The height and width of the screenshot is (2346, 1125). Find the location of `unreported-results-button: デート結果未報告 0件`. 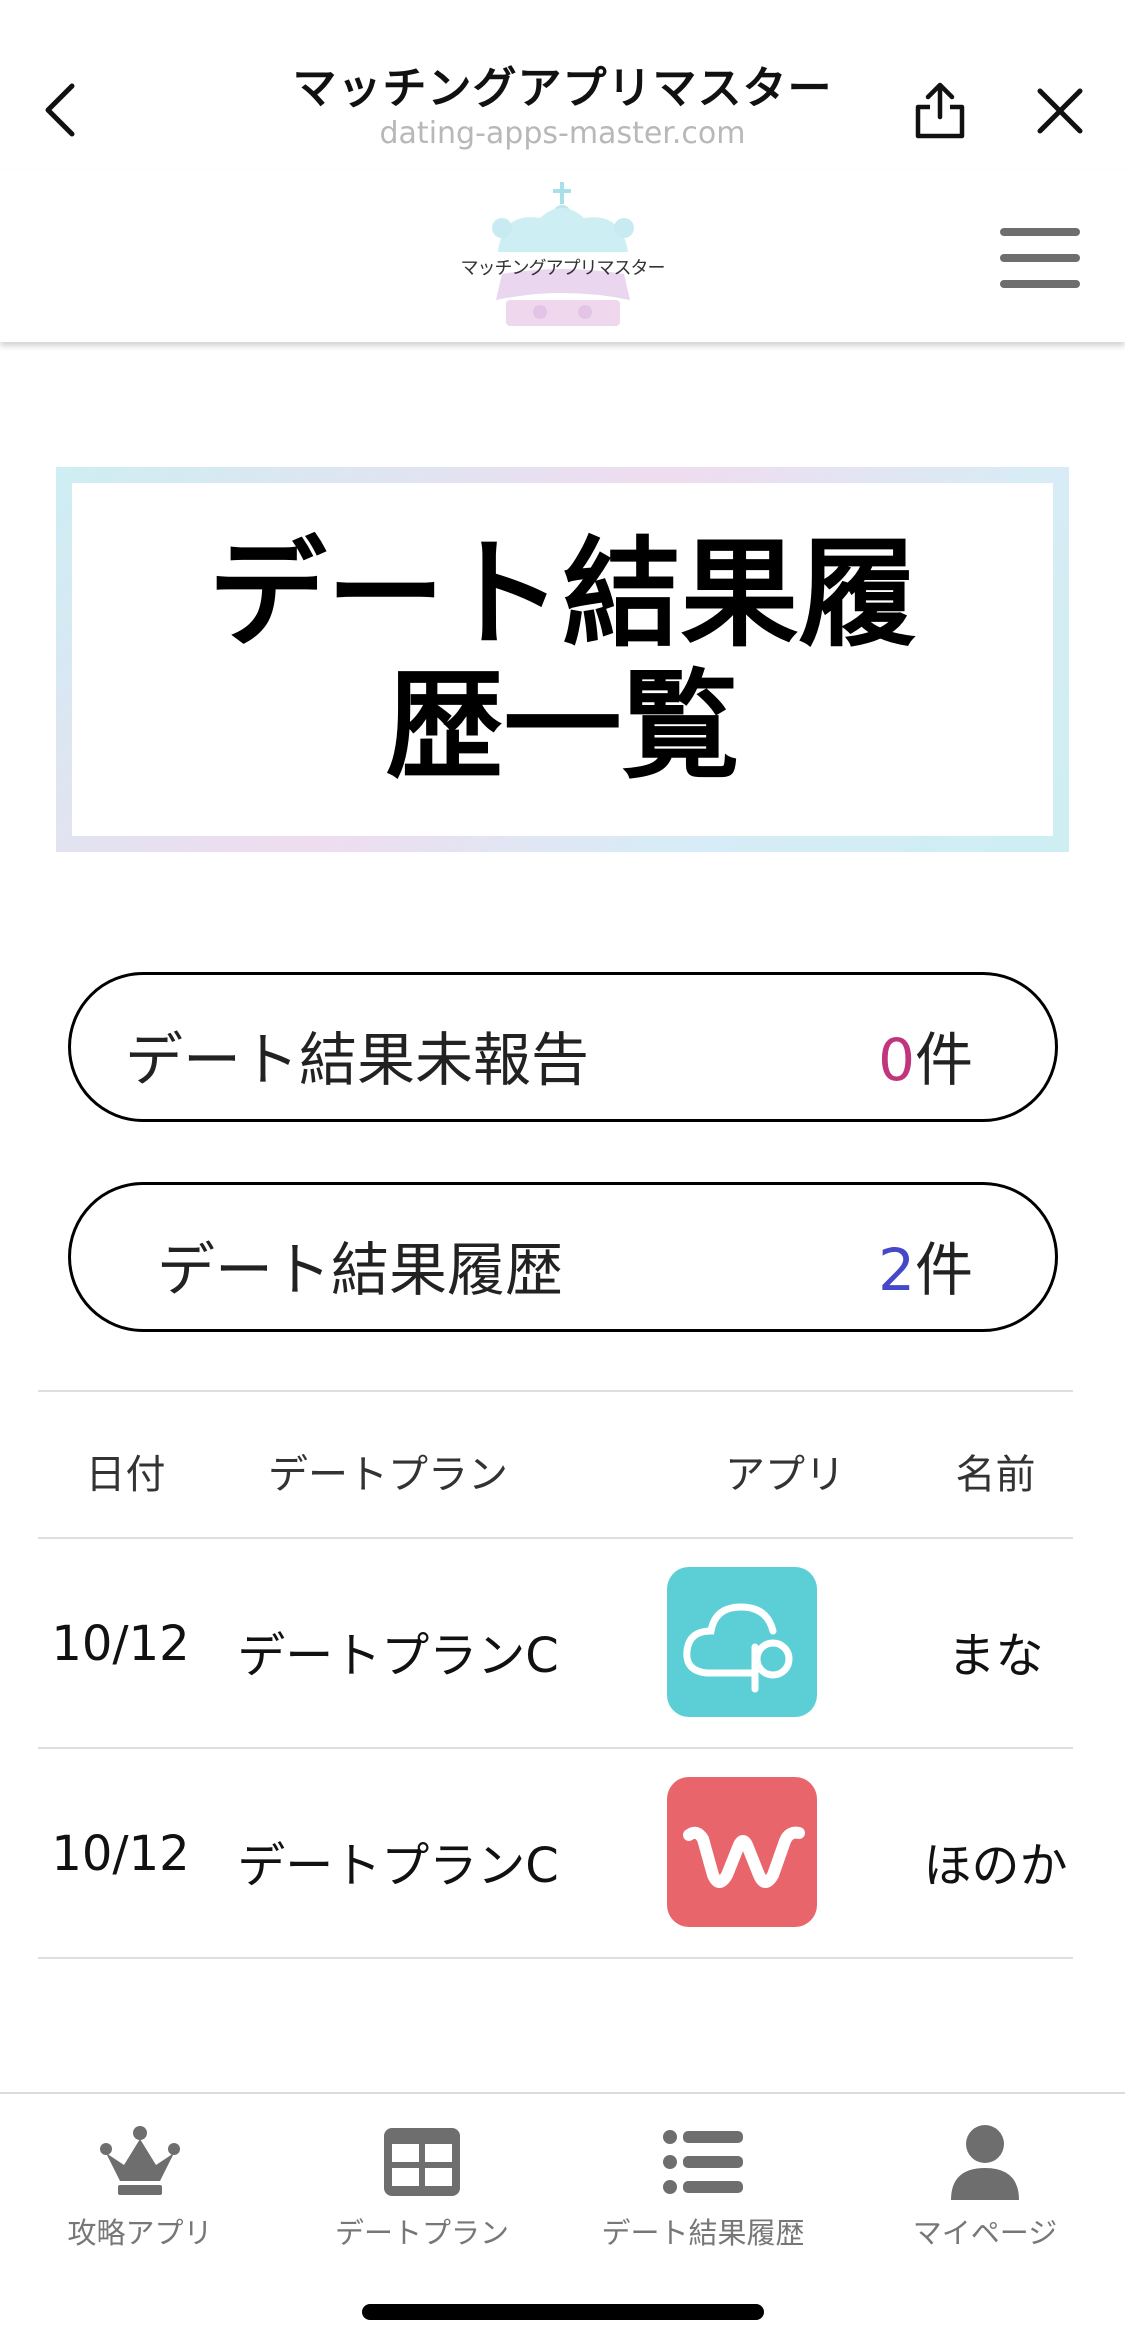

unreported-results-button: デート結果未報告 0件 is located at coordinates (563, 1047).